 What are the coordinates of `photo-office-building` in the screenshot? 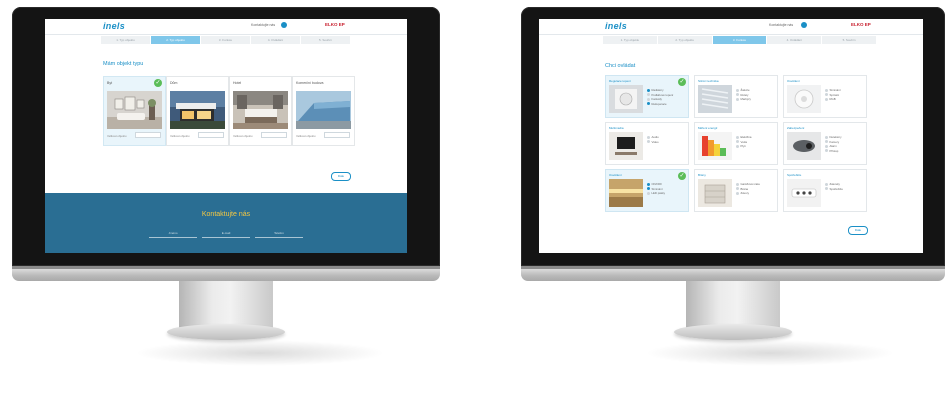 It's located at (323, 110).